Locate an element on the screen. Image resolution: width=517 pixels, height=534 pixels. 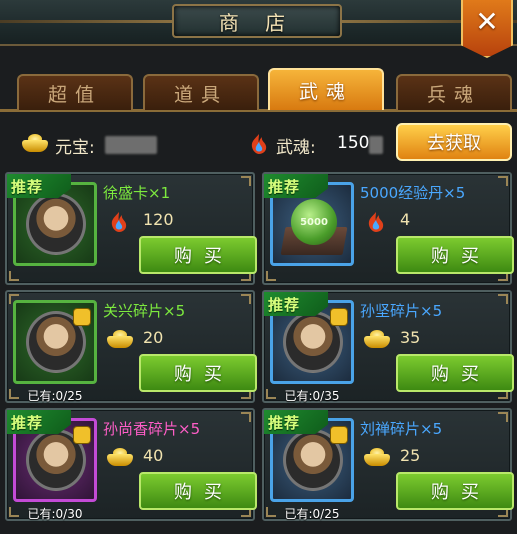
item-name: 孙坚碎片×5 is located at coordinates (401, 311).